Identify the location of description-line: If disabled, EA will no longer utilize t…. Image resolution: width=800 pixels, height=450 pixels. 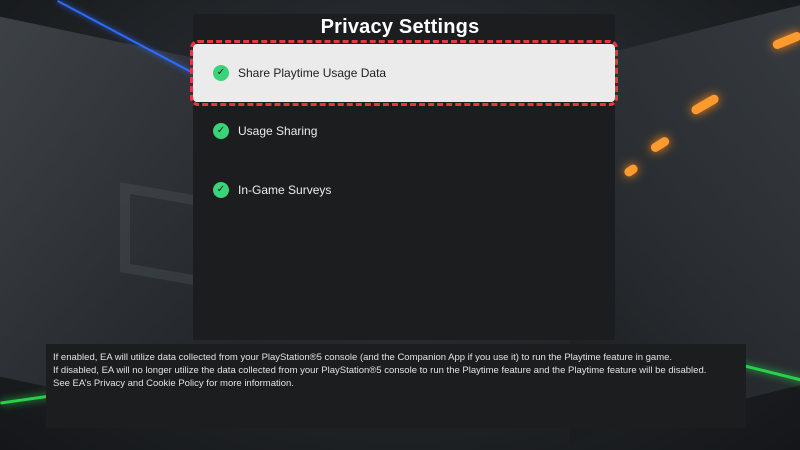
(380, 370).